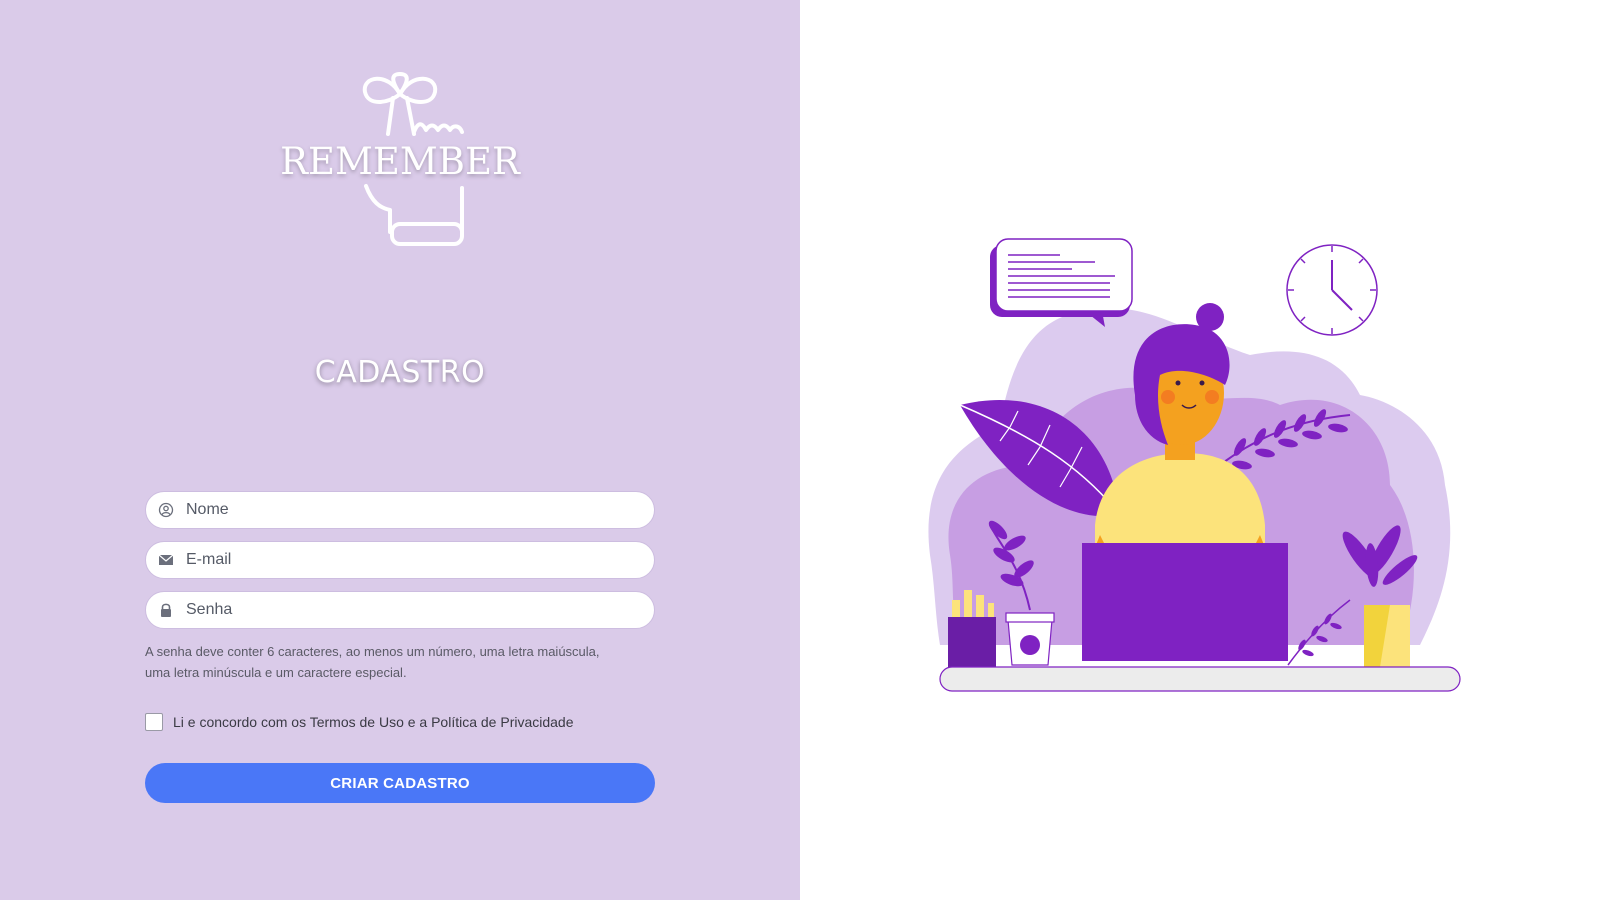 The width and height of the screenshot is (1600, 900). Describe the element at coordinates (166, 559) in the screenshot. I see `envelope-icon` at that location.